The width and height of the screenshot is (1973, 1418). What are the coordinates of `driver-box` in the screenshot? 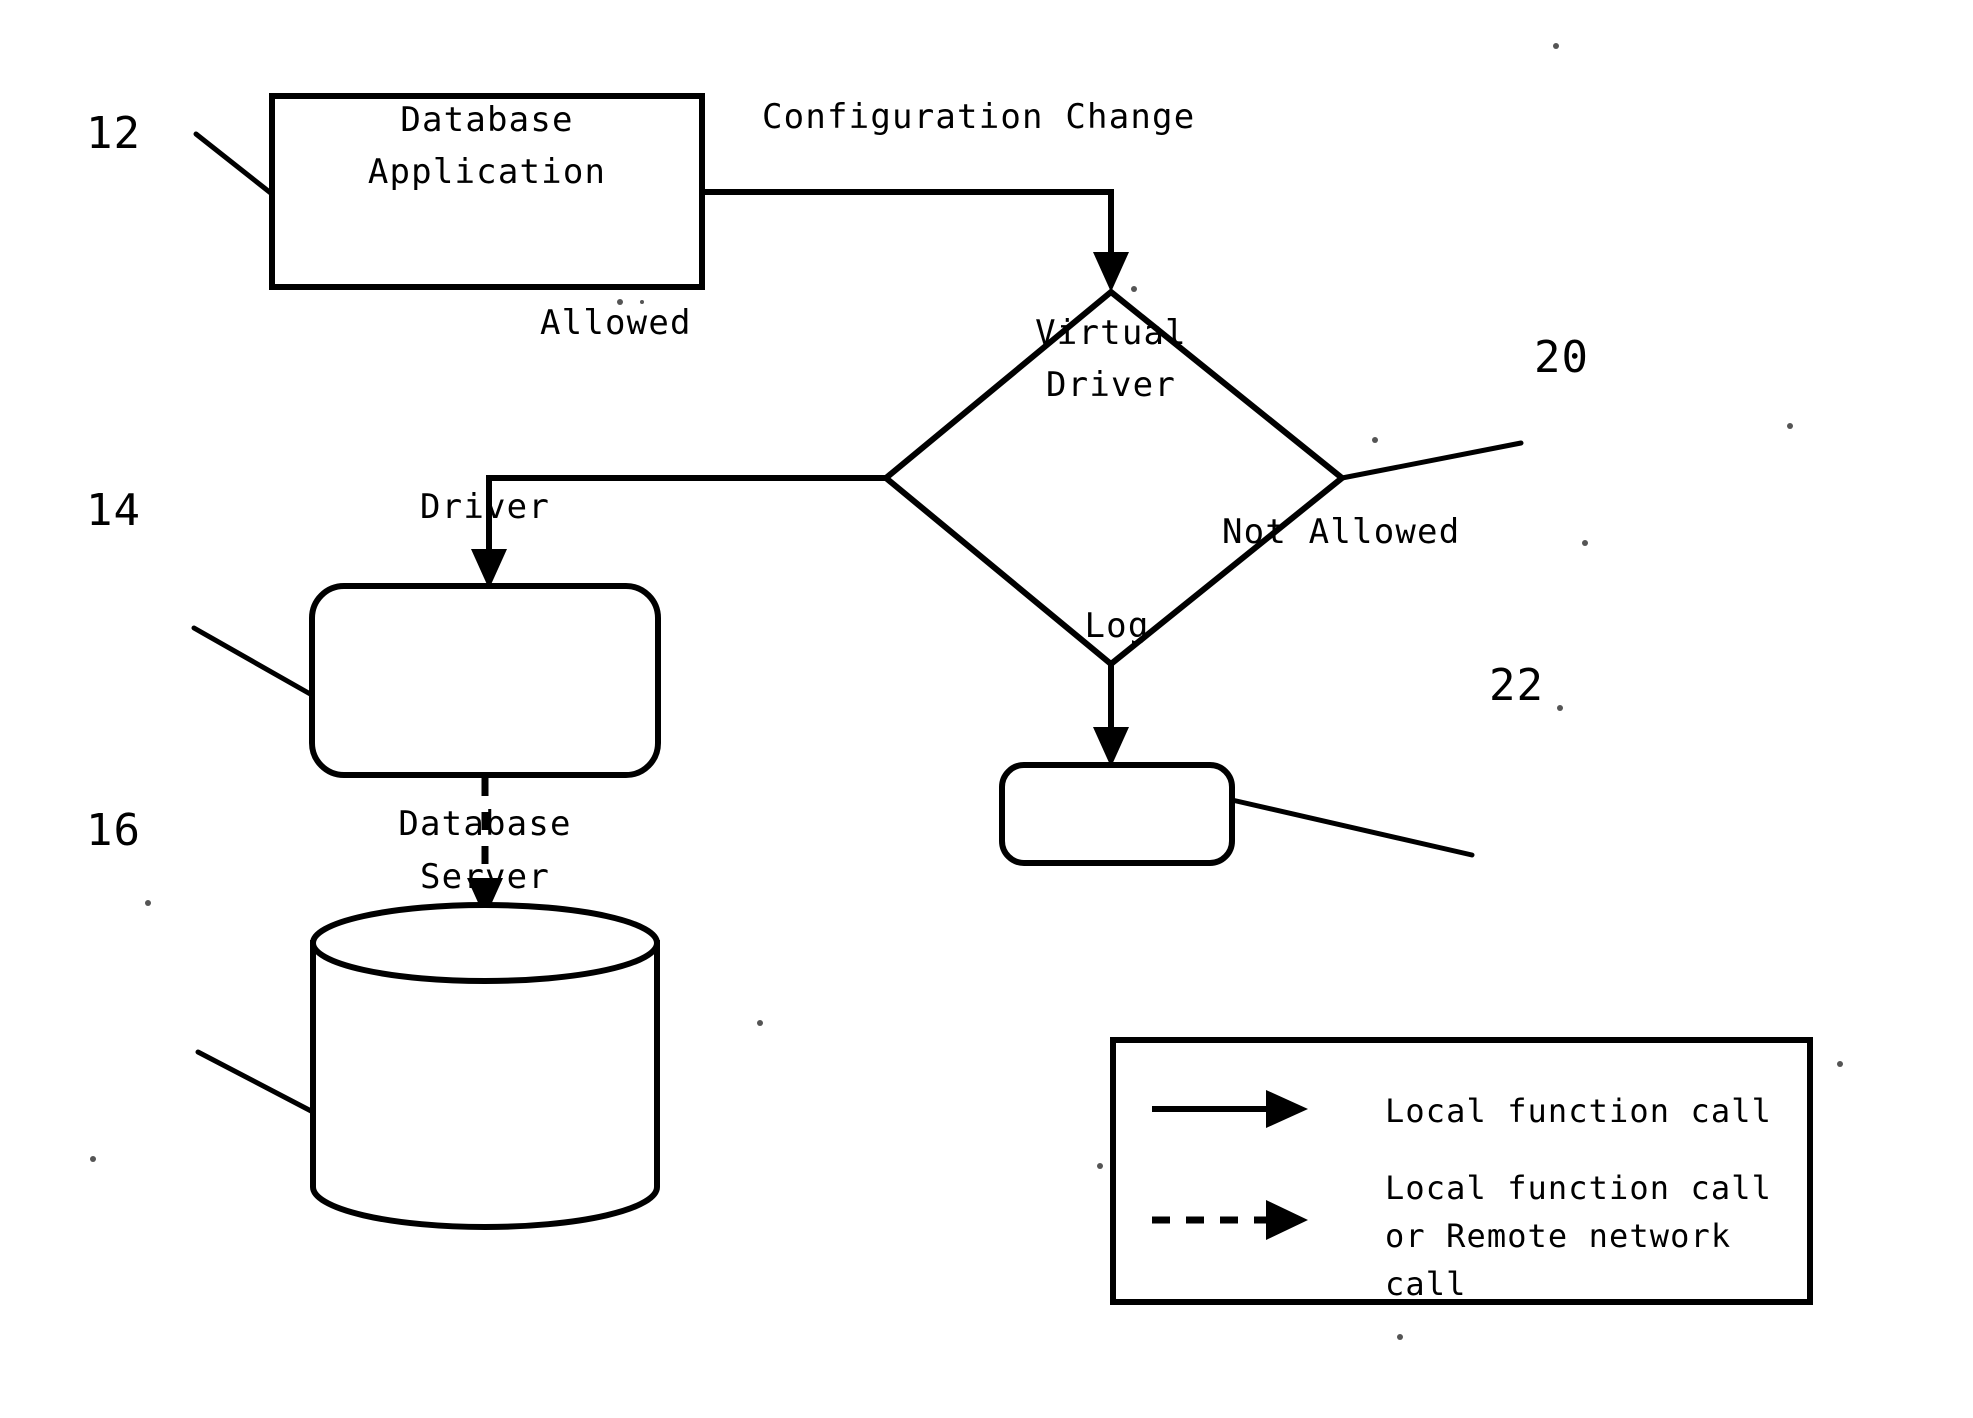 It's located at (485, 680).